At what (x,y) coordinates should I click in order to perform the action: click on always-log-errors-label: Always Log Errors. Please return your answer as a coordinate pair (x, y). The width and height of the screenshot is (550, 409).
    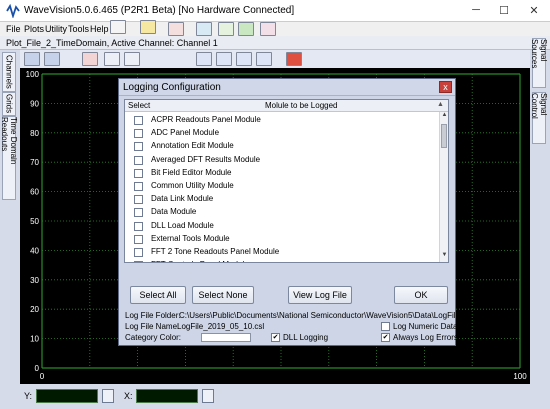
    Looking at the image, I should click on (425, 337).